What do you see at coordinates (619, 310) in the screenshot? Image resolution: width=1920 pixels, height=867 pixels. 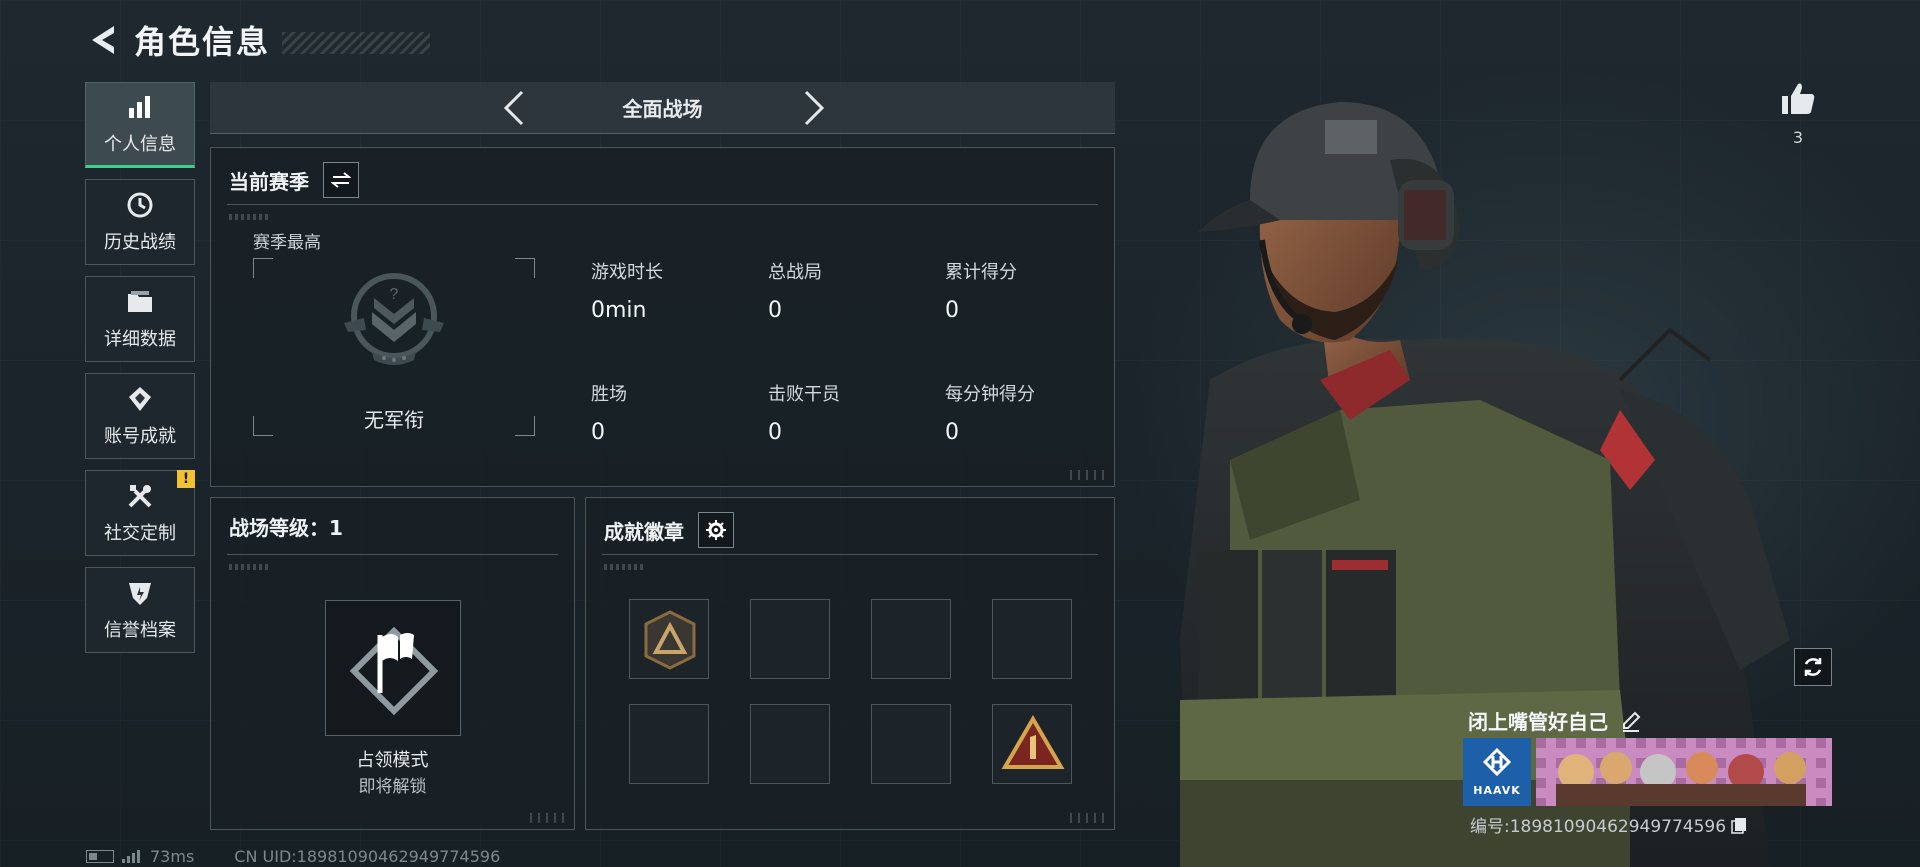 I see `stat-value: 0min` at bounding box center [619, 310].